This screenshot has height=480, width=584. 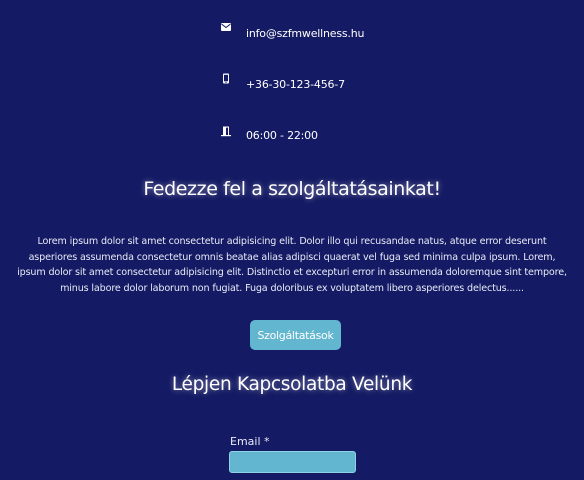 What do you see at coordinates (226, 129) in the screenshot?
I see `door-open-icon` at bounding box center [226, 129].